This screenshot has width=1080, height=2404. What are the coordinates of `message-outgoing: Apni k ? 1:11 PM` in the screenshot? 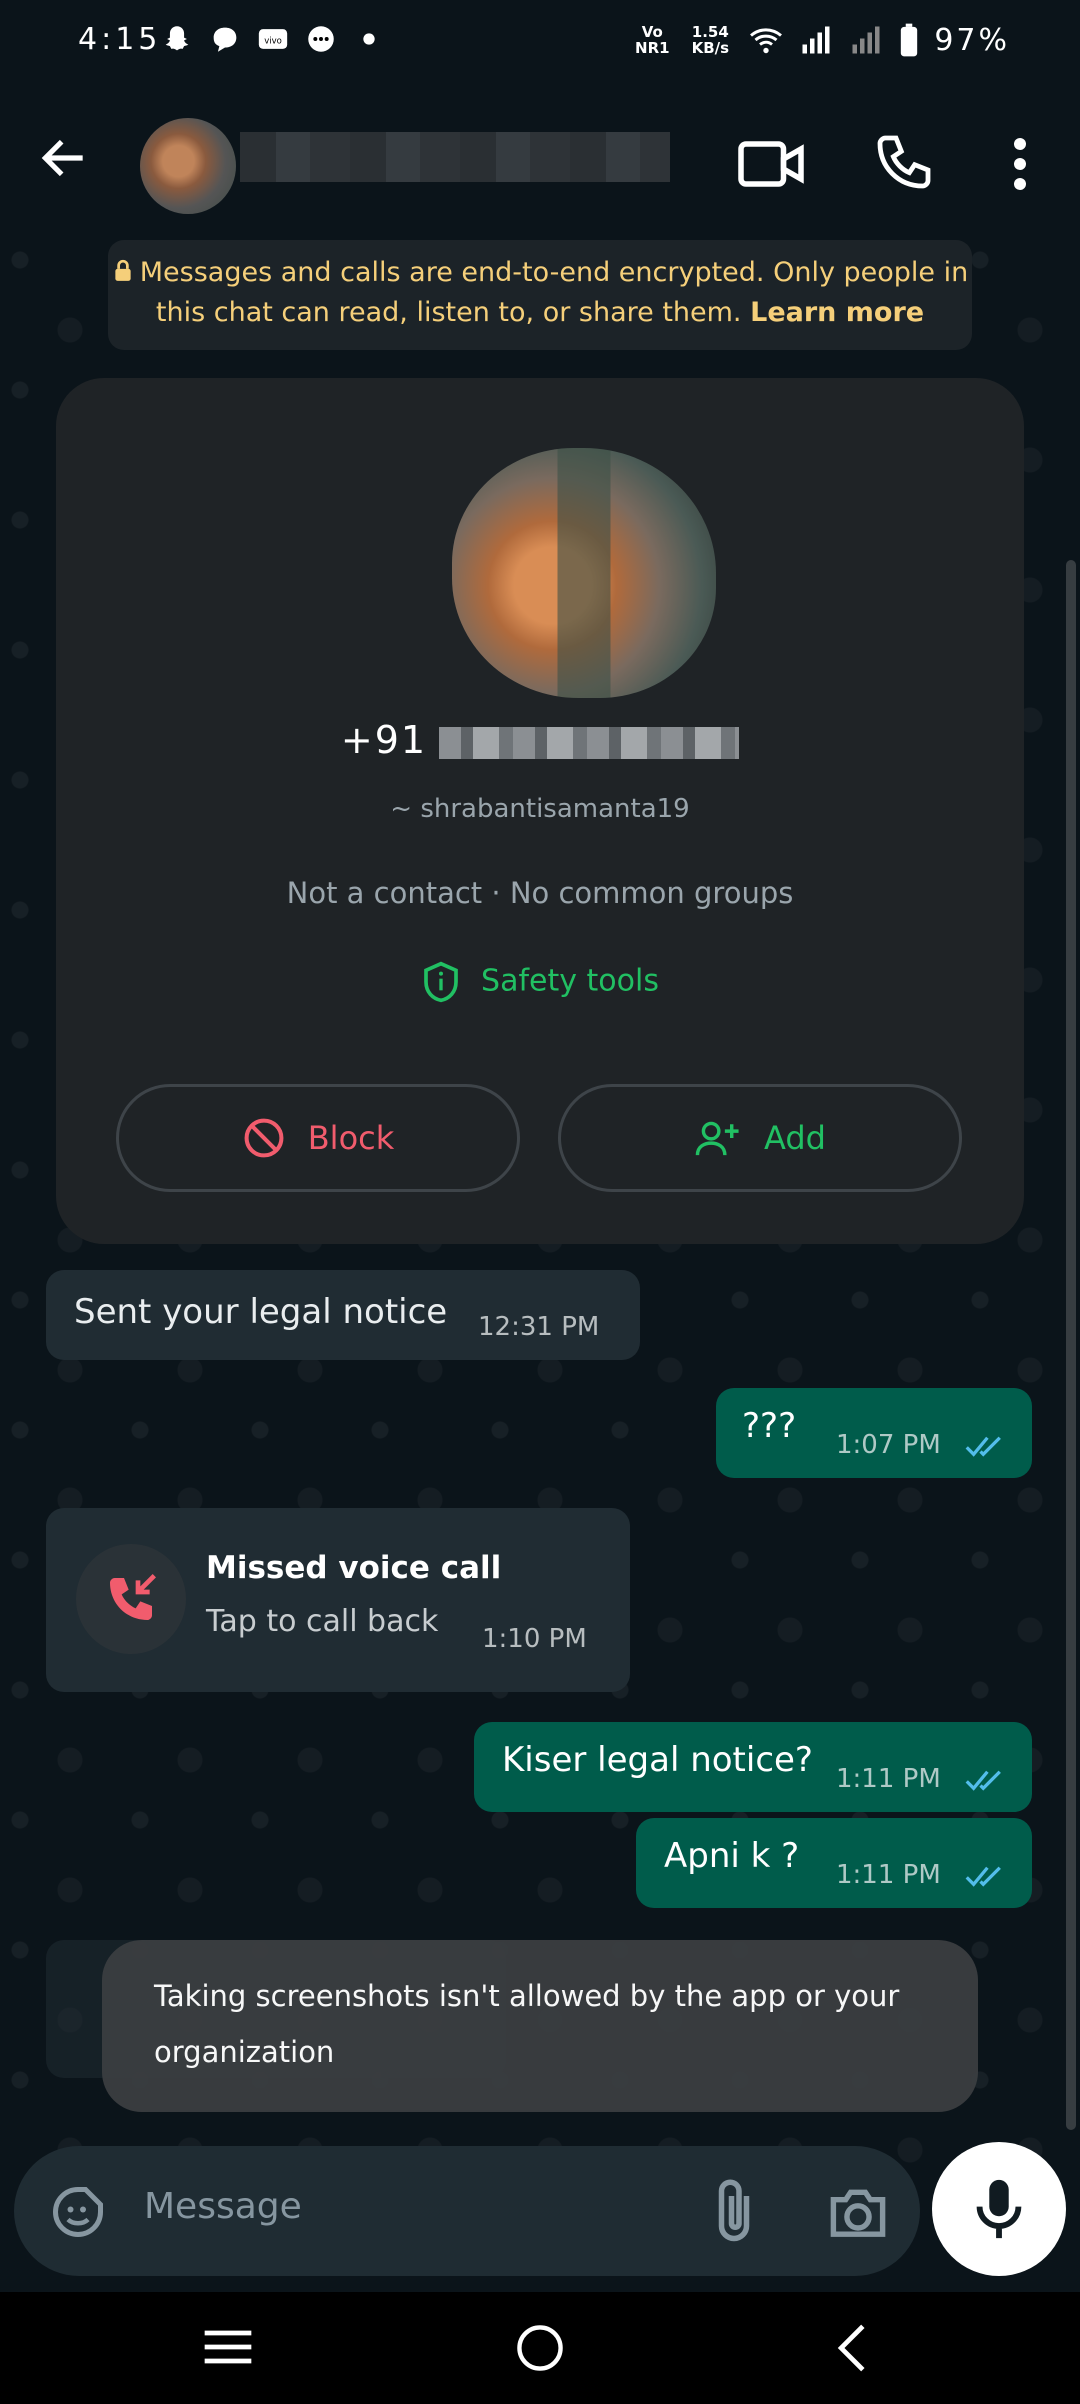 It's located at (834, 1863).